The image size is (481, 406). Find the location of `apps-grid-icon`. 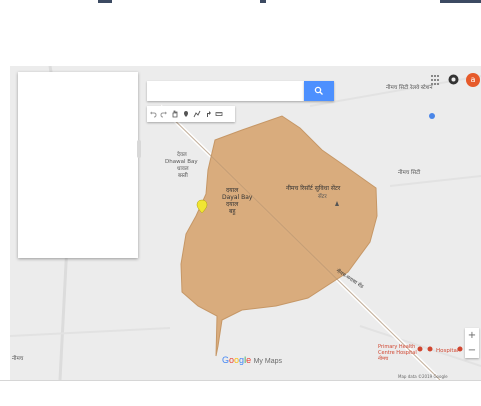

apps-grid-icon is located at coordinates (435, 80).